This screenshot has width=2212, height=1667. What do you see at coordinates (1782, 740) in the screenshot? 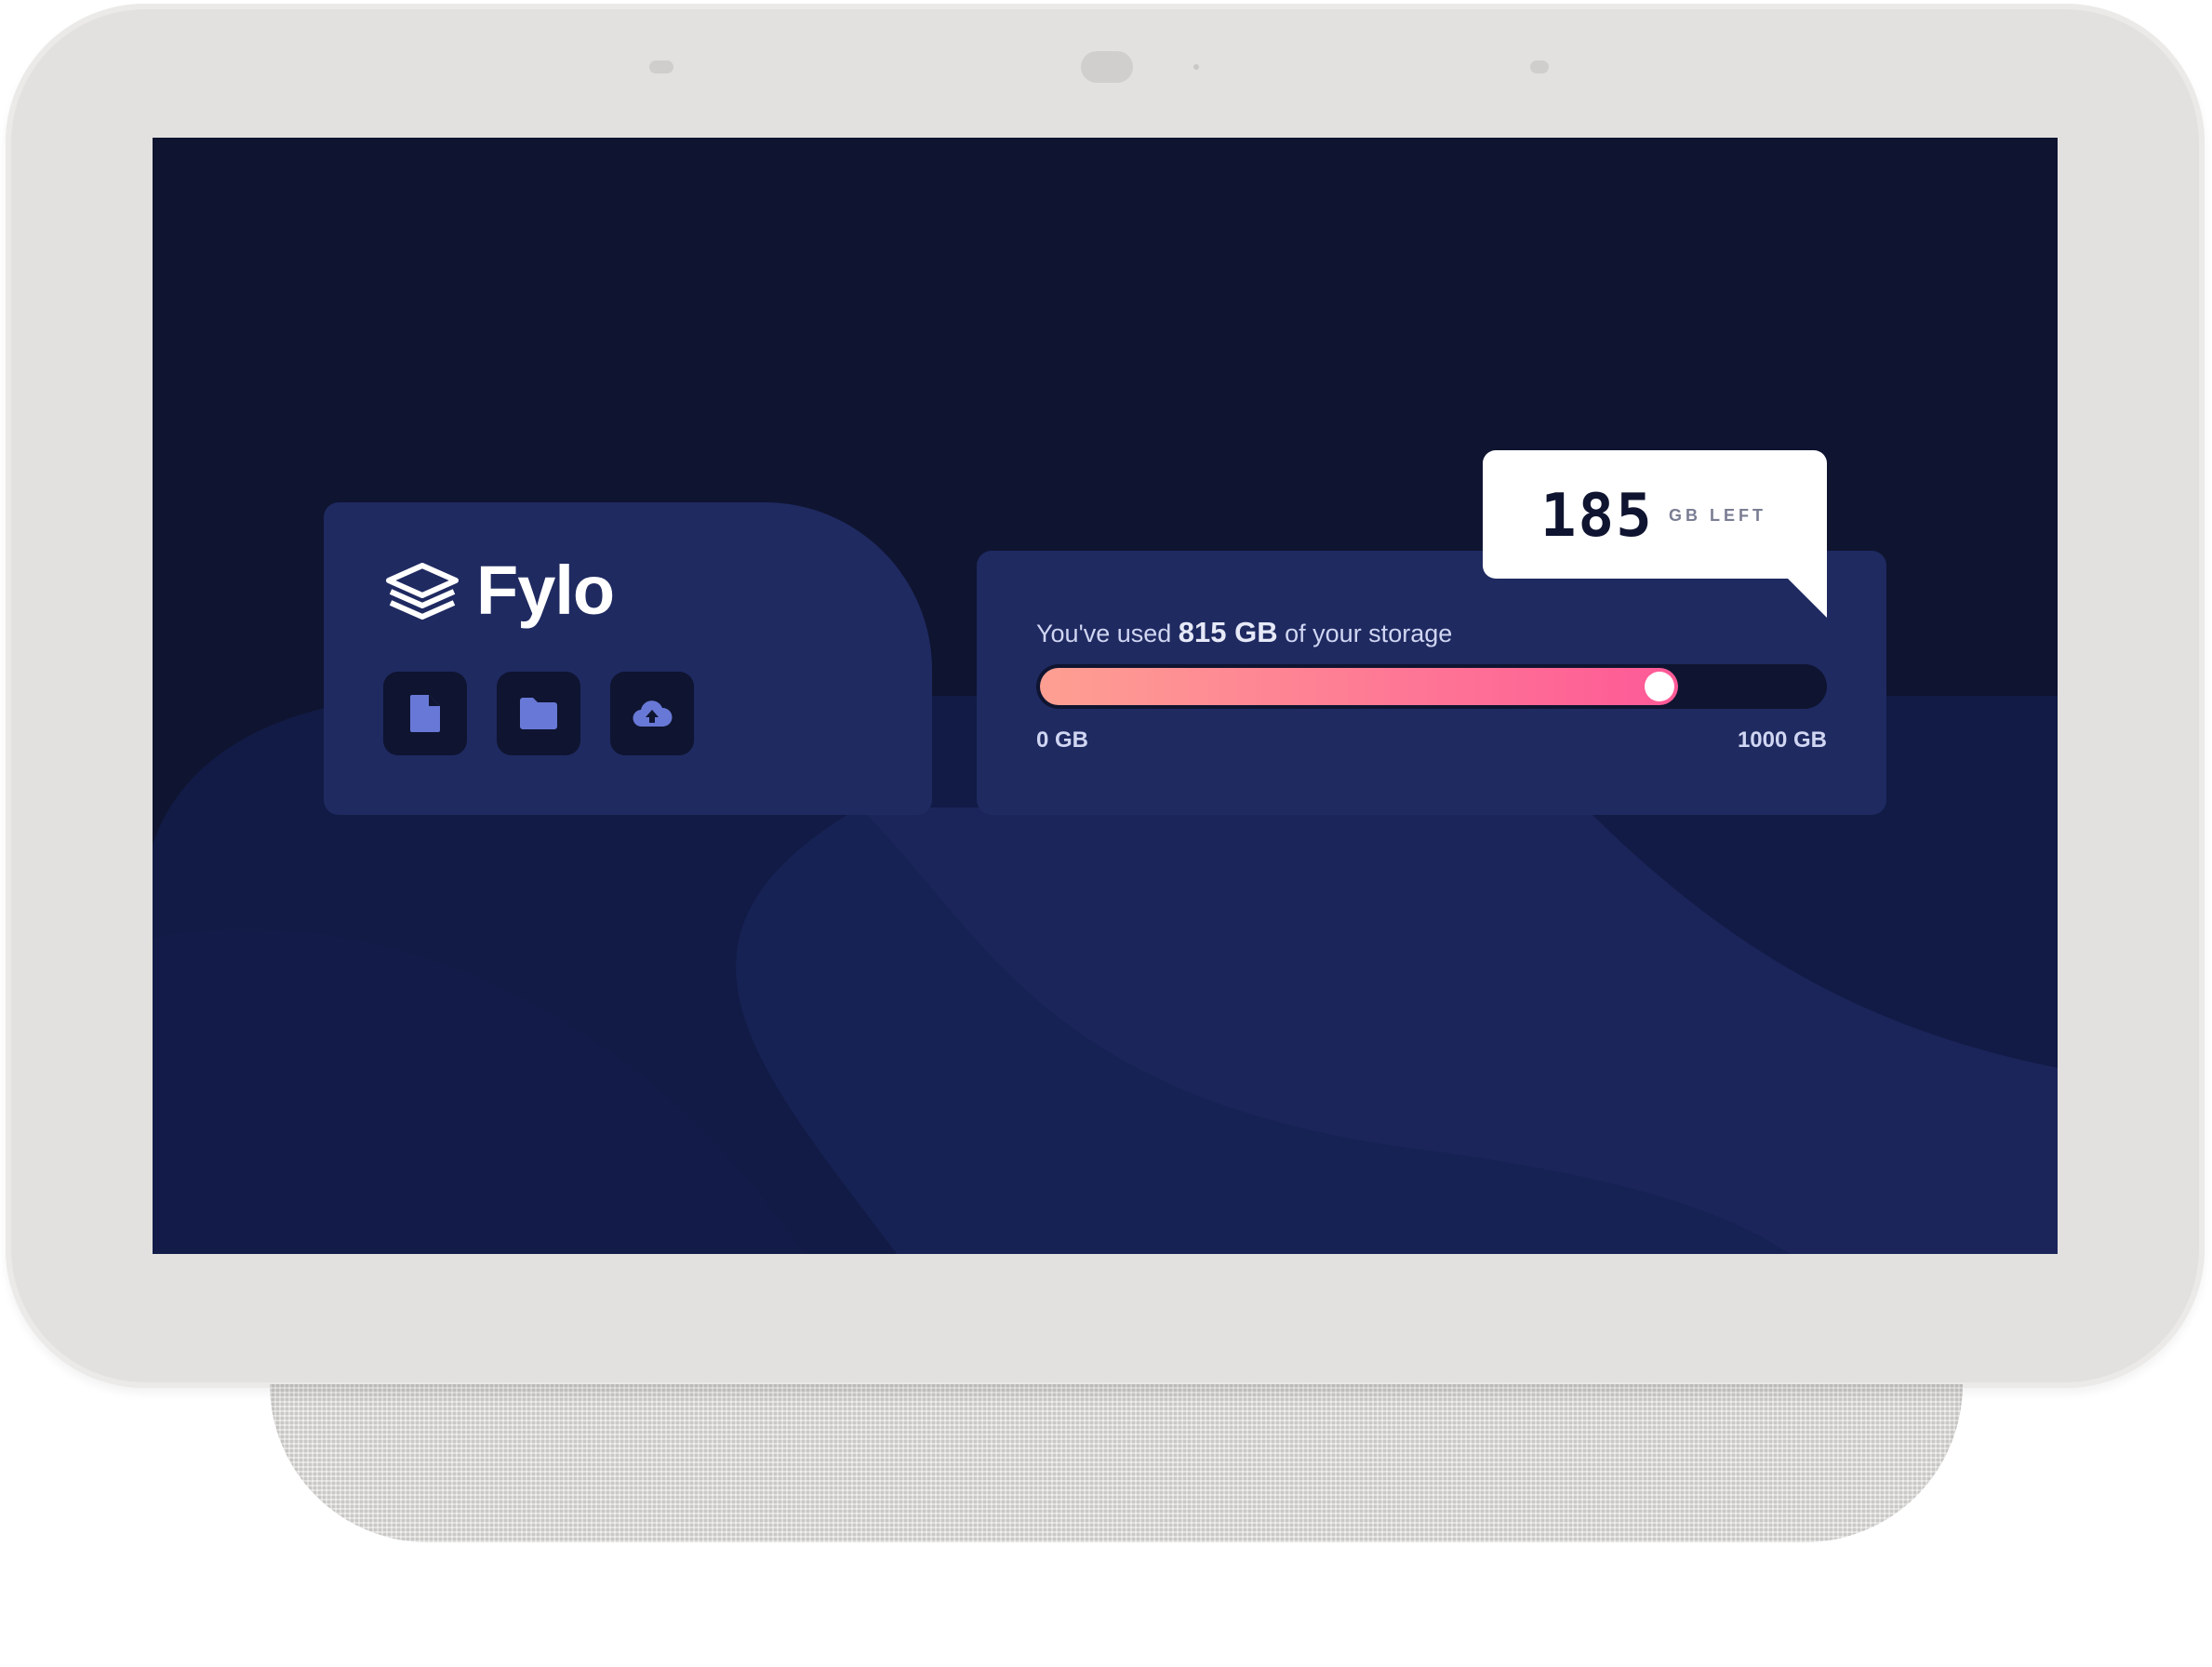
I see `scale-max-label: 1000 GB` at bounding box center [1782, 740].